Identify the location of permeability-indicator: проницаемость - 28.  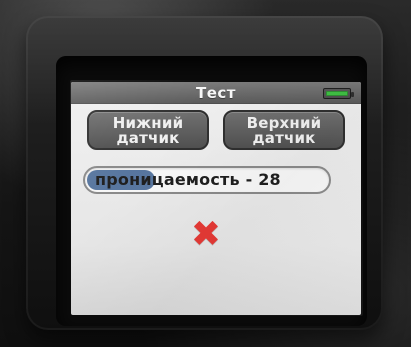
(207, 180).